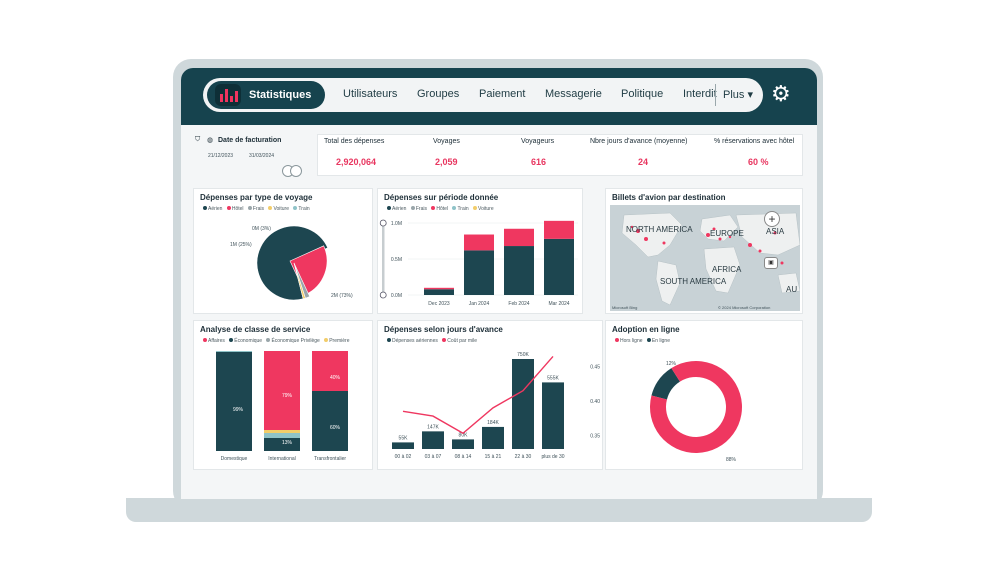 The image size is (1000, 580). What do you see at coordinates (639, 141) in the screenshot?
I see `kpi-advance-label: Nbre jours d'avance (moyenne)` at bounding box center [639, 141].